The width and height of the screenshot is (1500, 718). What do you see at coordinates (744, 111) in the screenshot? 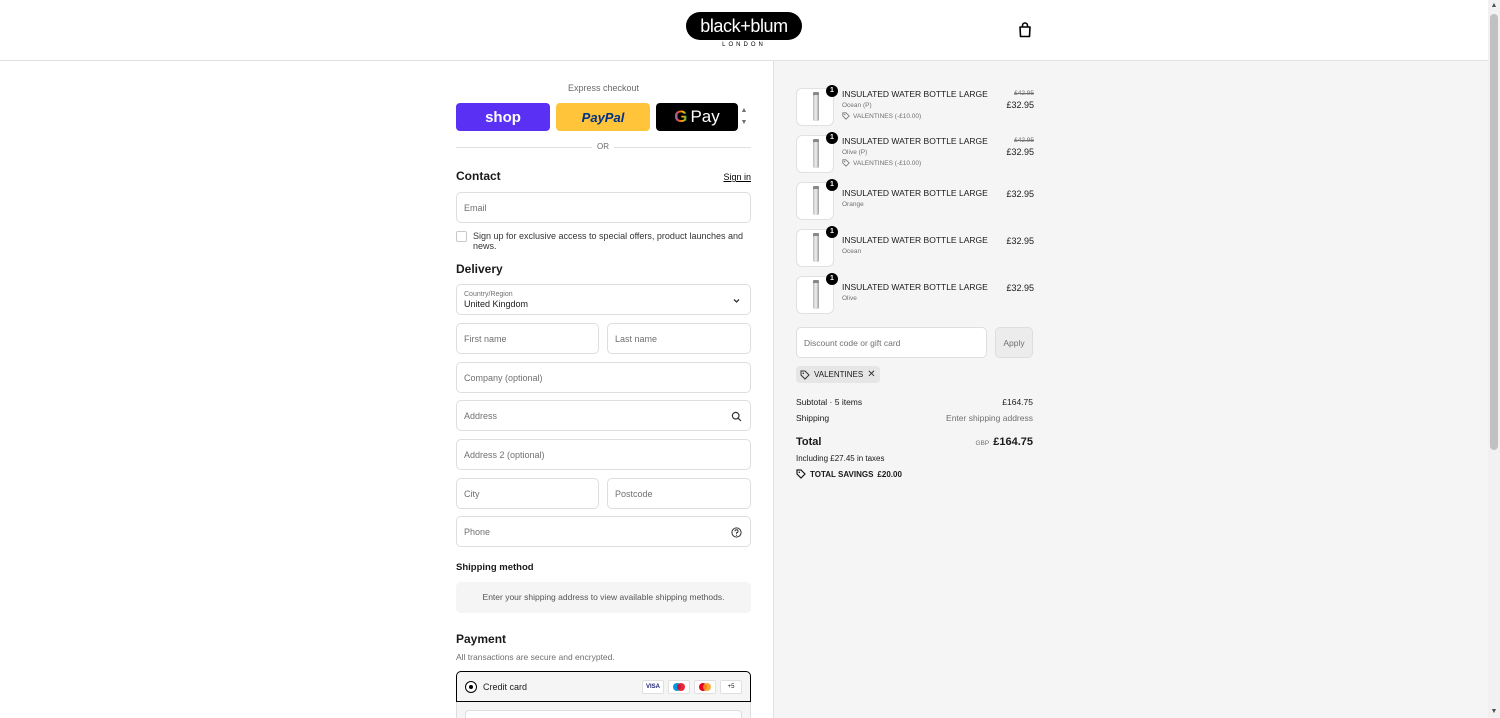
I see `arrow-up-icon: ▲` at bounding box center [744, 111].